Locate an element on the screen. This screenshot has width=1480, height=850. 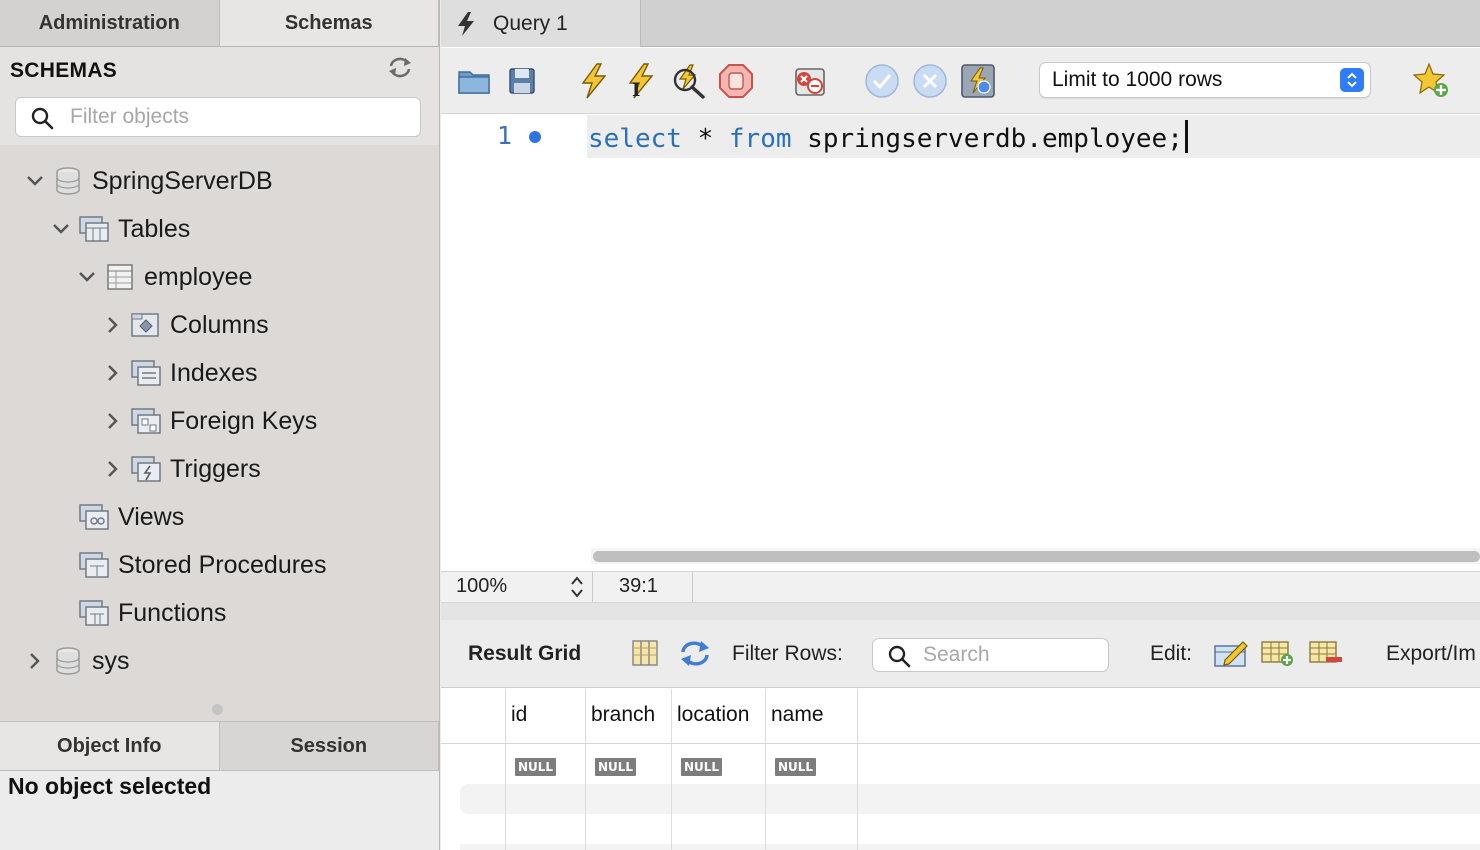
schemas-header: SCHEMAS is located at coordinates (219, 96).